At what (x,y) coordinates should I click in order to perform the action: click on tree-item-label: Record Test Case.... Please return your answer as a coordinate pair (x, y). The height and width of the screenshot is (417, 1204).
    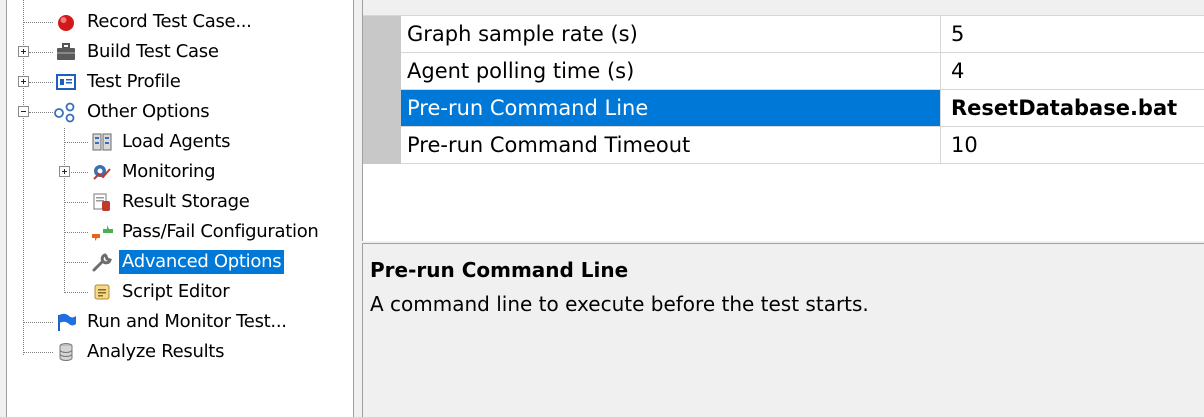
    Looking at the image, I should click on (169, 21).